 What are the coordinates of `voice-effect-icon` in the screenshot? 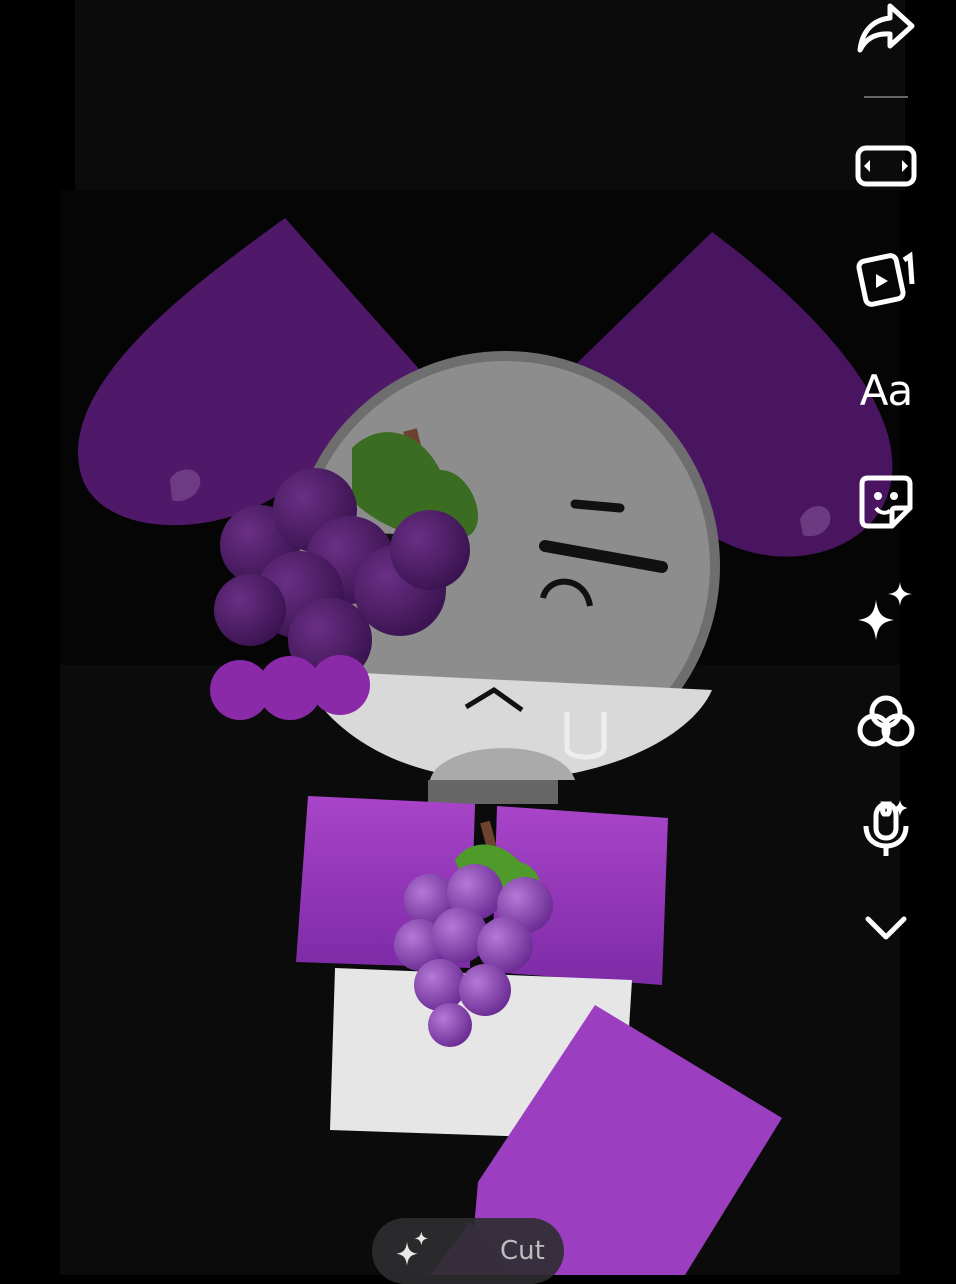 It's located at (886, 828).